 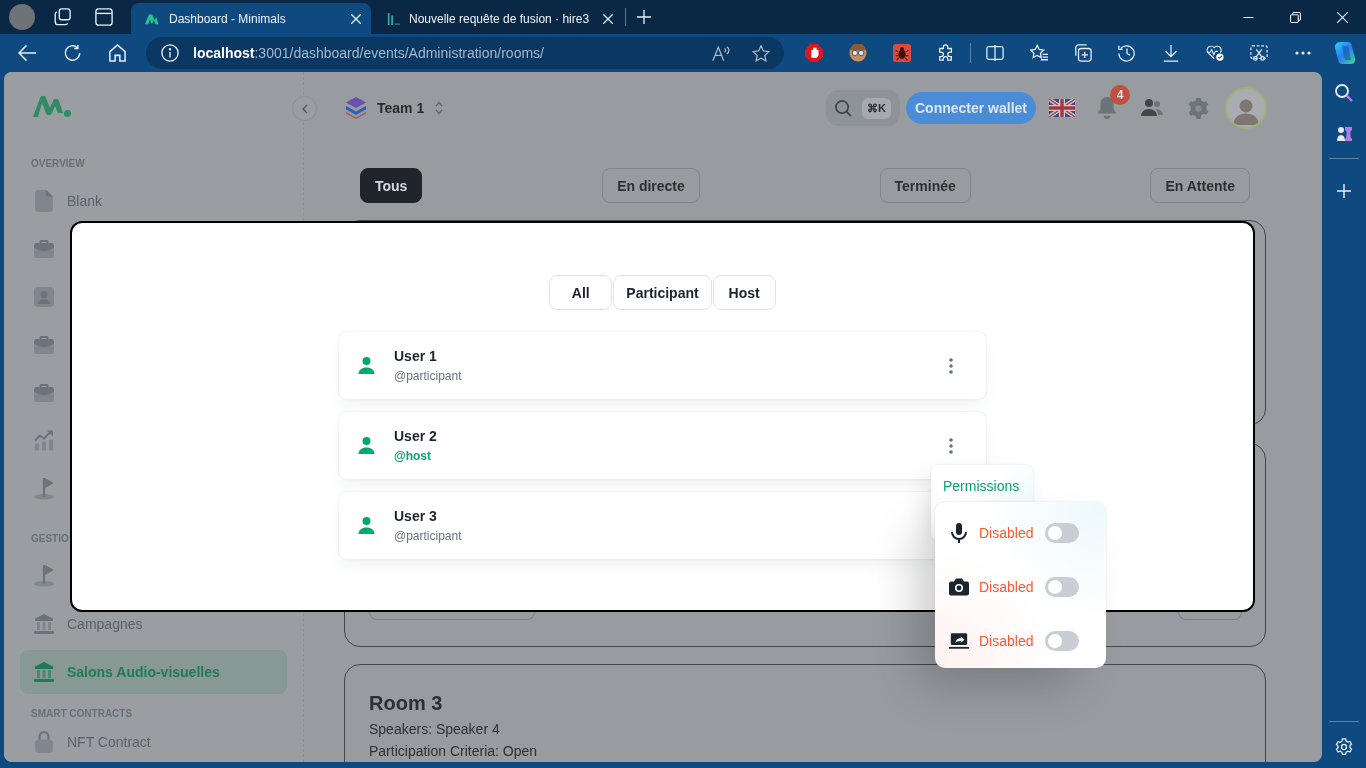 What do you see at coordinates (415, 516) in the screenshot?
I see `user-name: User 3` at bounding box center [415, 516].